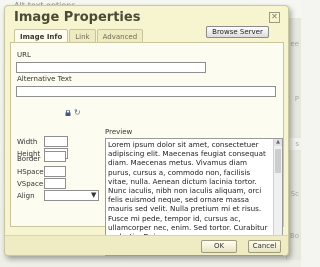 This screenshot has width=320, height=267. I want to click on lock-ratio-icon, so click(68, 113).